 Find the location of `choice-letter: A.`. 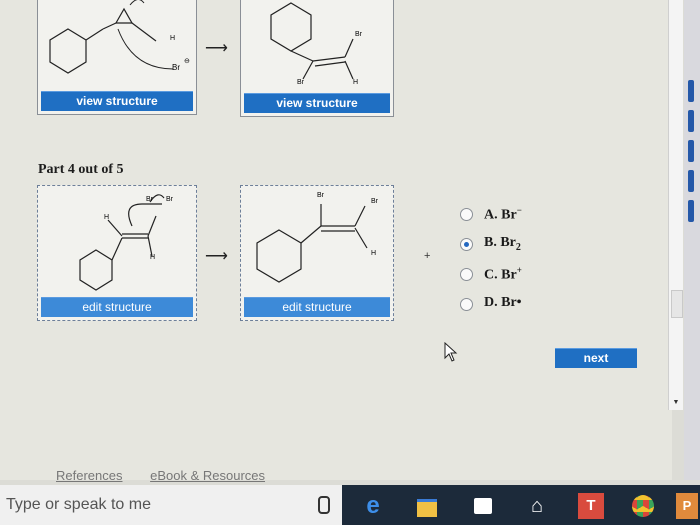

choice-letter: A. is located at coordinates (491, 215).